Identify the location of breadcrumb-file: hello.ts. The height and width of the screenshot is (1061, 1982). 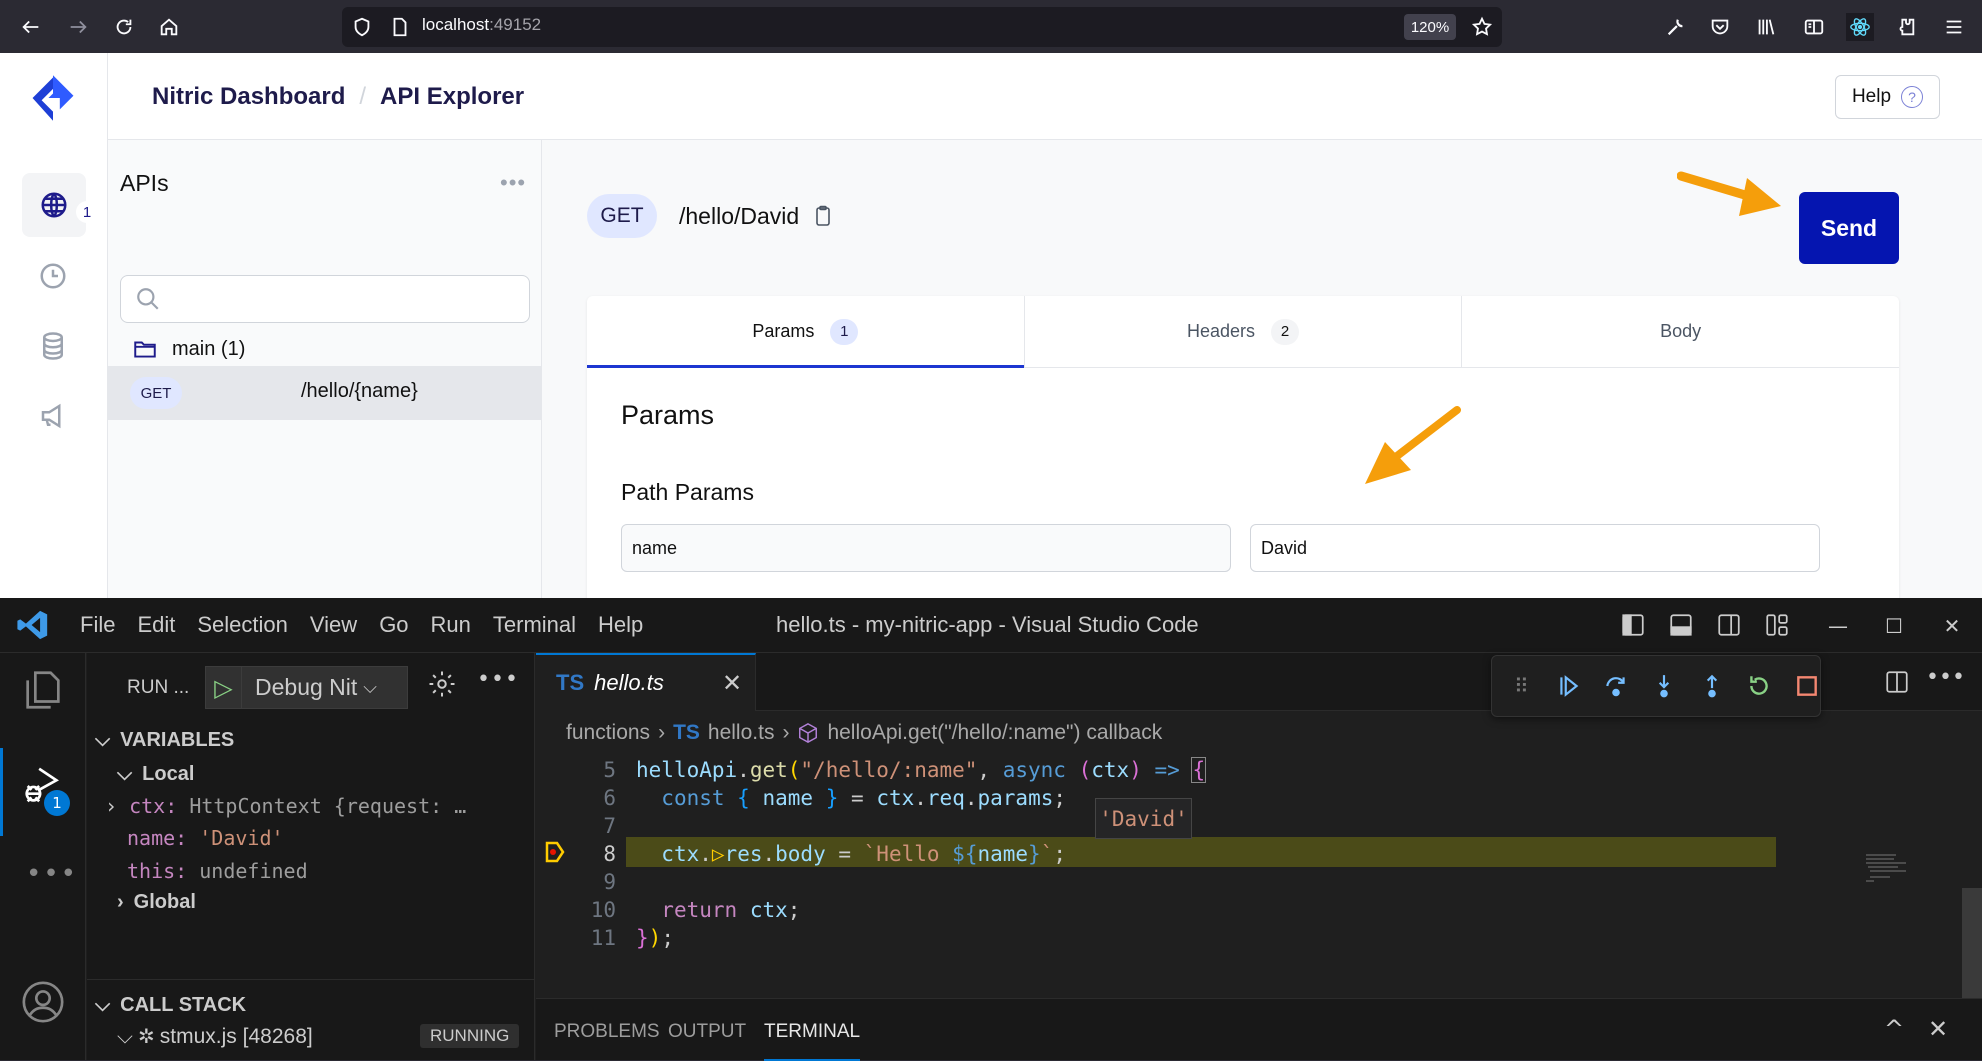
(741, 733).